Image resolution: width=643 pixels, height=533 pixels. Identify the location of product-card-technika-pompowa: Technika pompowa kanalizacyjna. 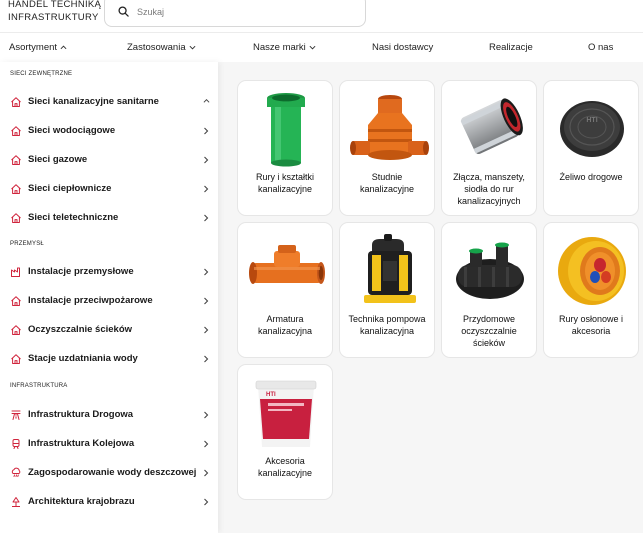
(387, 290).